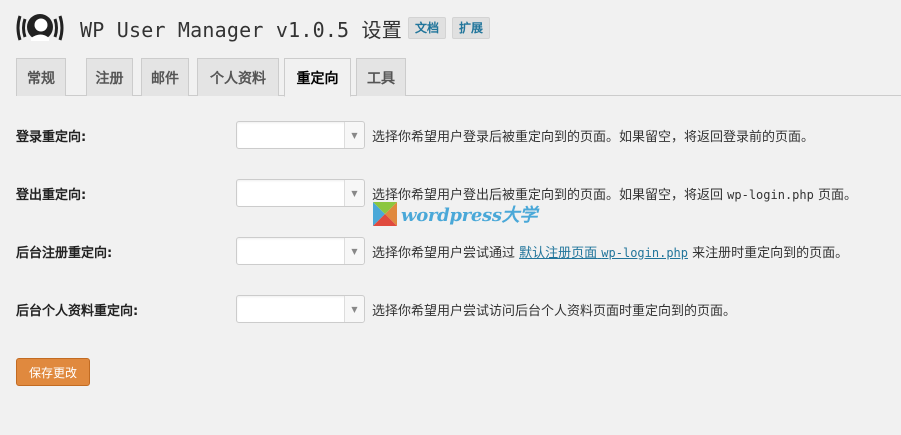  I want to click on register-redirect-label: 后台注册重定向:, so click(64, 253).